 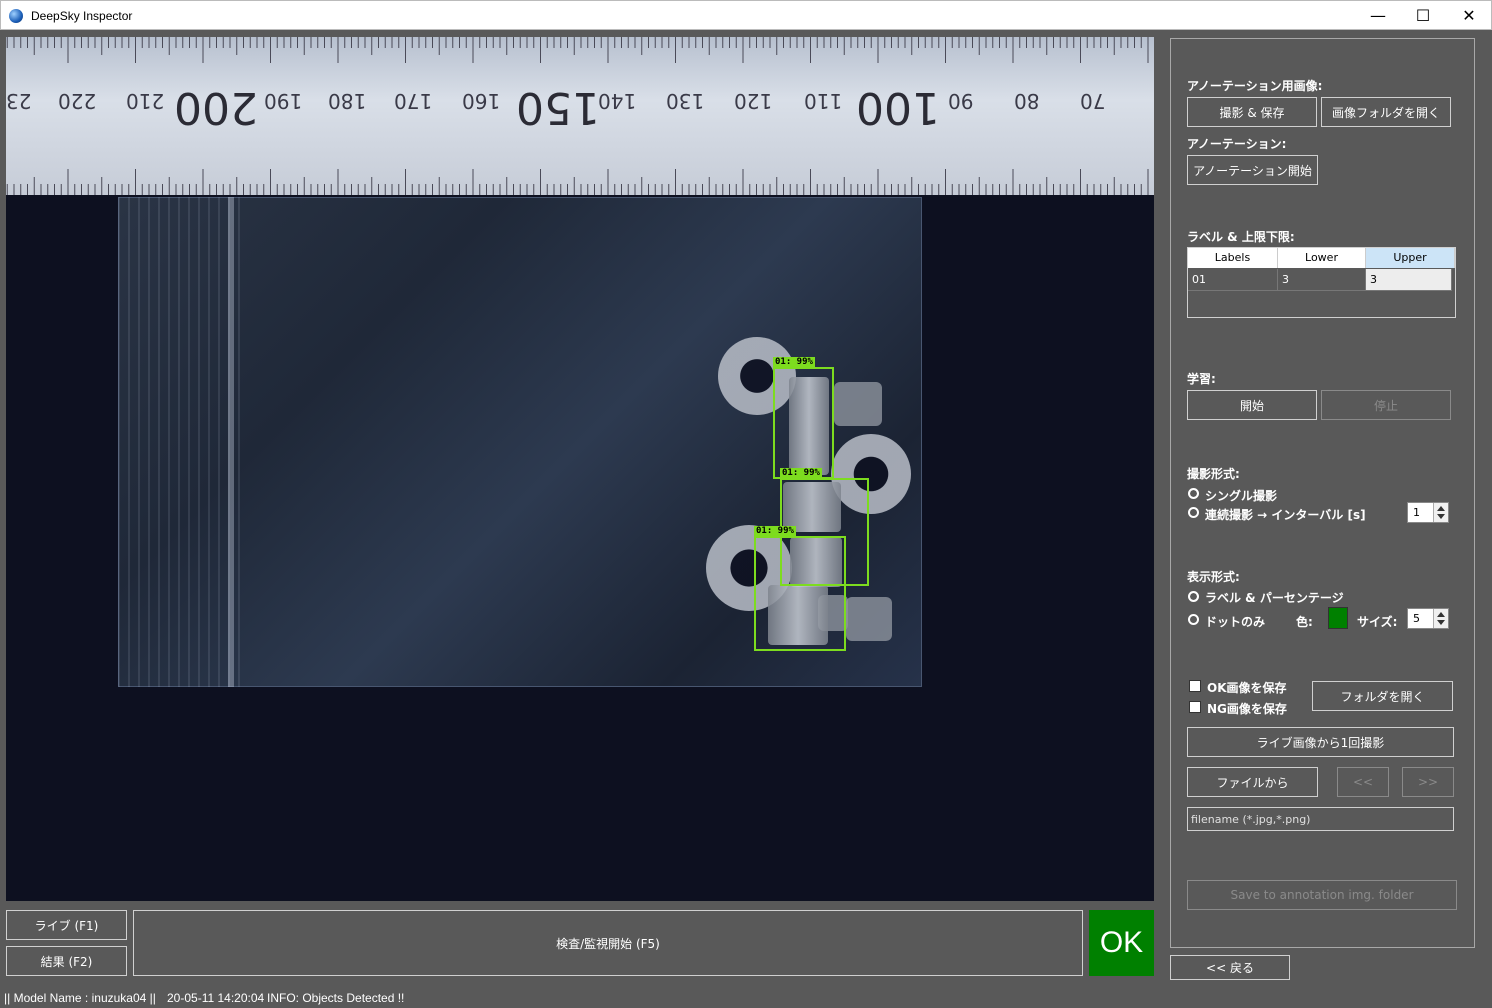 I want to click on start-inspection-button: 検査/監視開始 (F5), so click(x=608, y=943).